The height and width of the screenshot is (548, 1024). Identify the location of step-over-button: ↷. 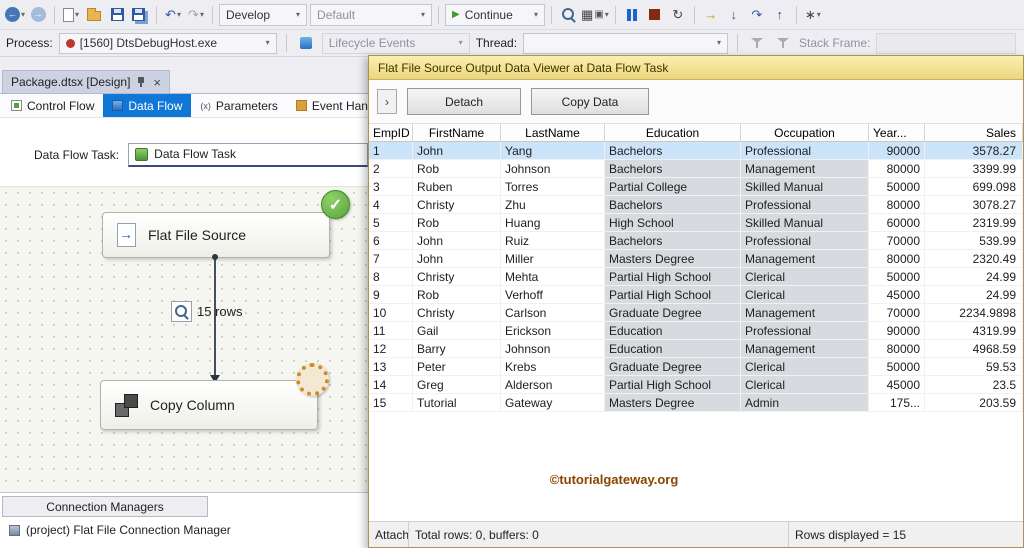
(757, 15).